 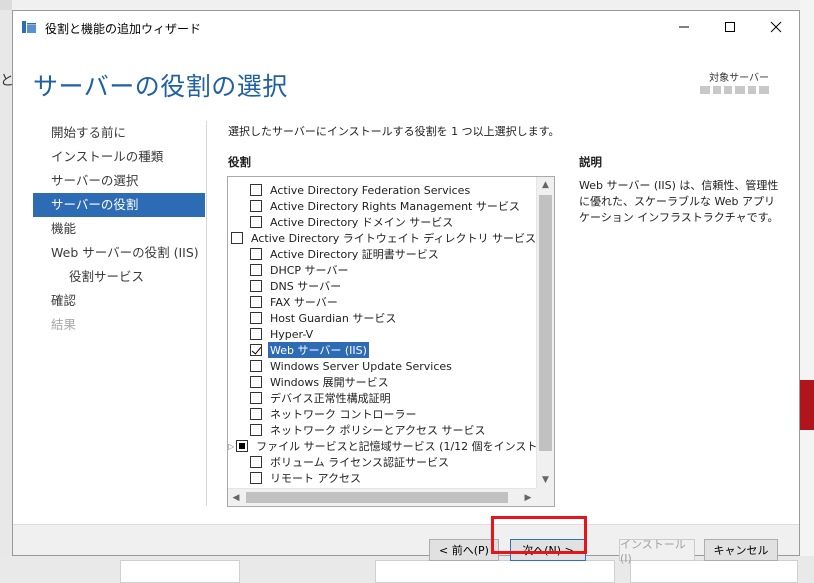 What do you see at coordinates (231, 446) in the screenshot?
I see `expand-arrow-icon: ▷` at bounding box center [231, 446].